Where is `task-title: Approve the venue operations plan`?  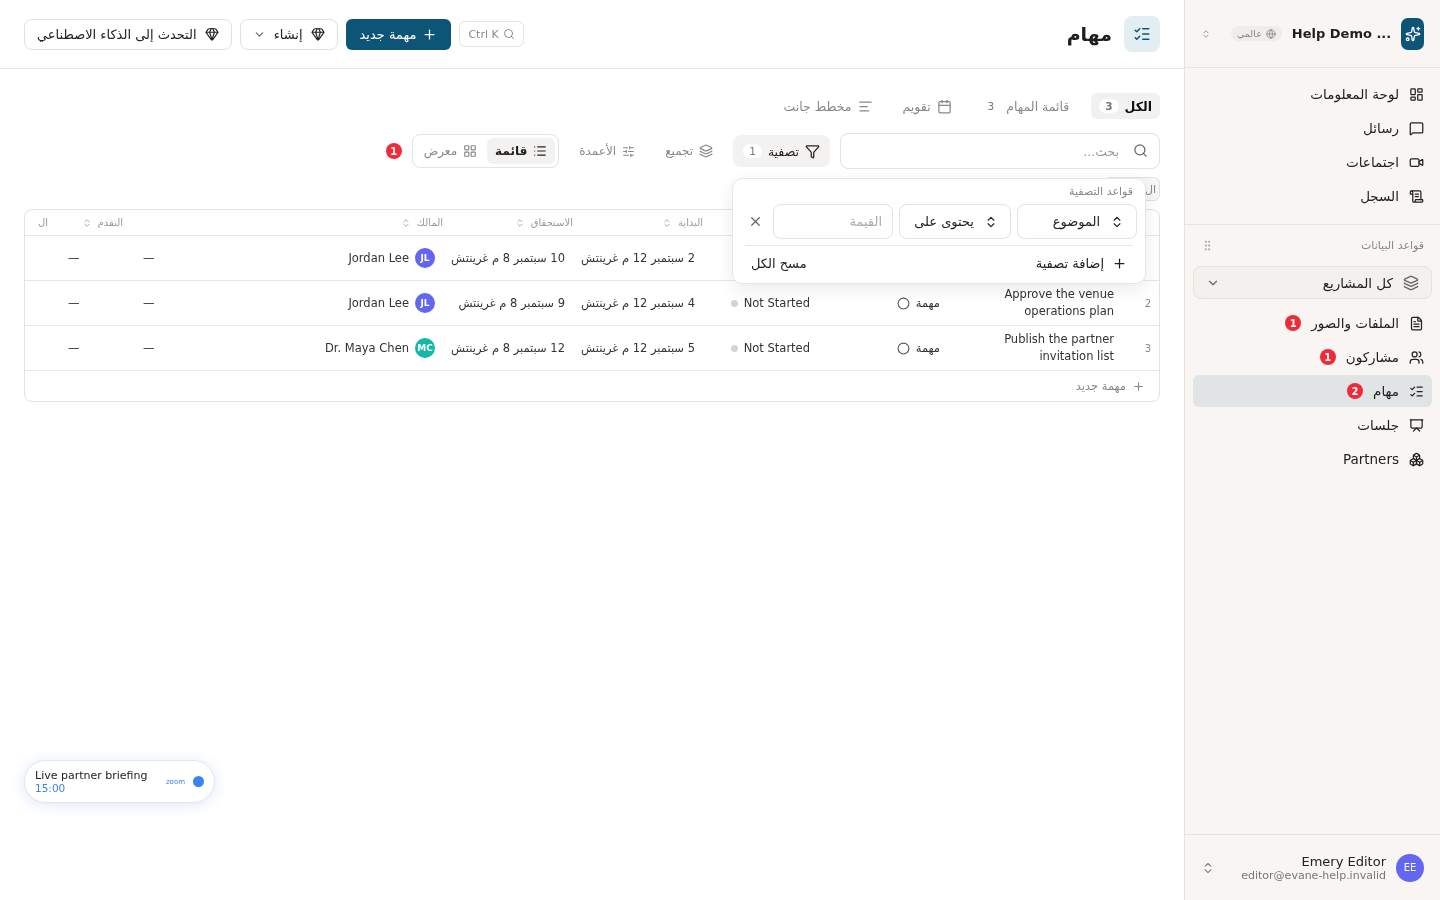
task-title: Approve the venue operations plan is located at coordinates (1059, 302).